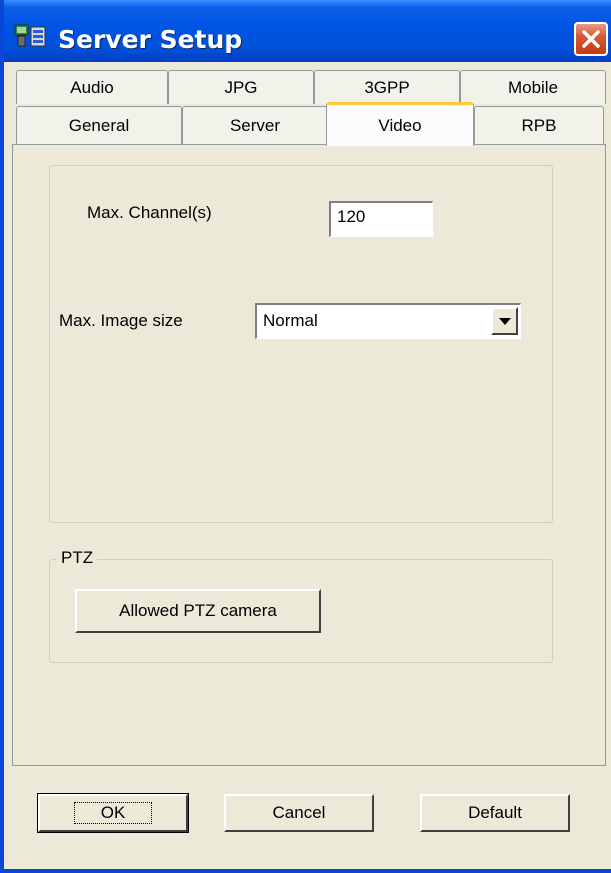  What do you see at coordinates (533, 87) in the screenshot?
I see `tab-mobile: Mobile` at bounding box center [533, 87].